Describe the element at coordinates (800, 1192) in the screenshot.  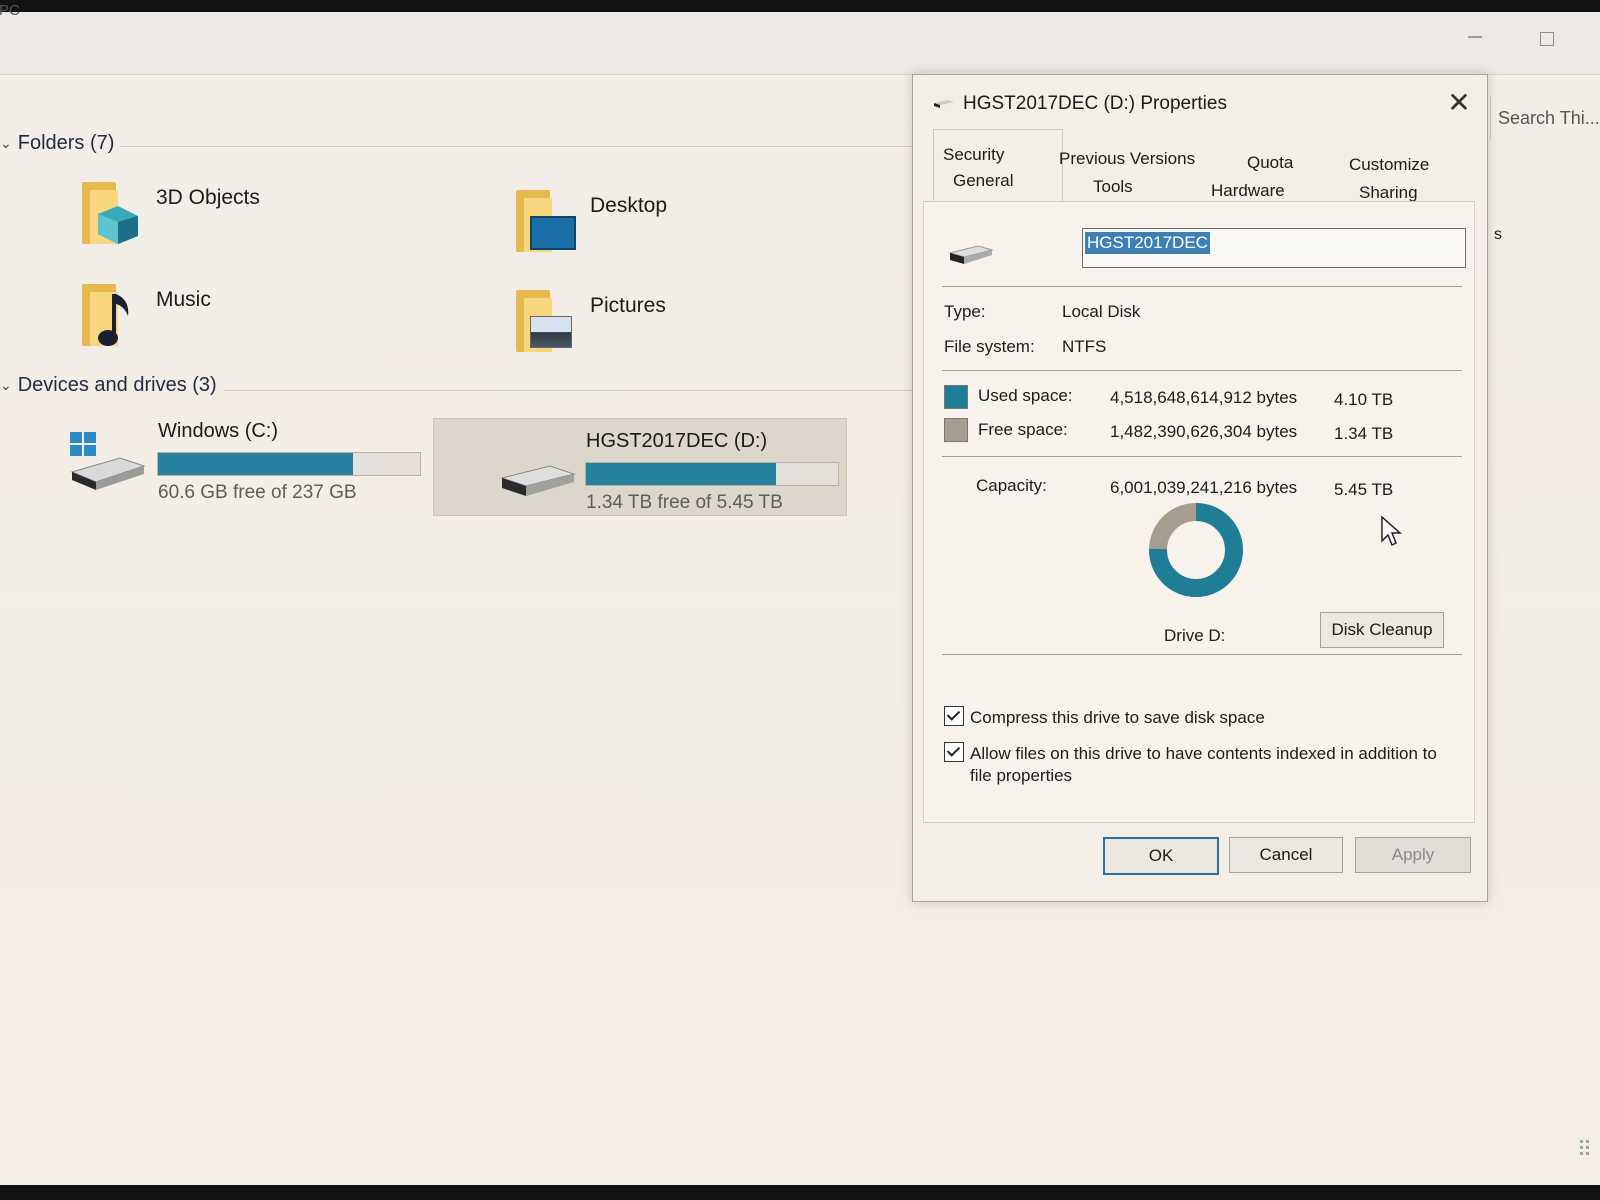
I see `bottom-screen-edge` at that location.